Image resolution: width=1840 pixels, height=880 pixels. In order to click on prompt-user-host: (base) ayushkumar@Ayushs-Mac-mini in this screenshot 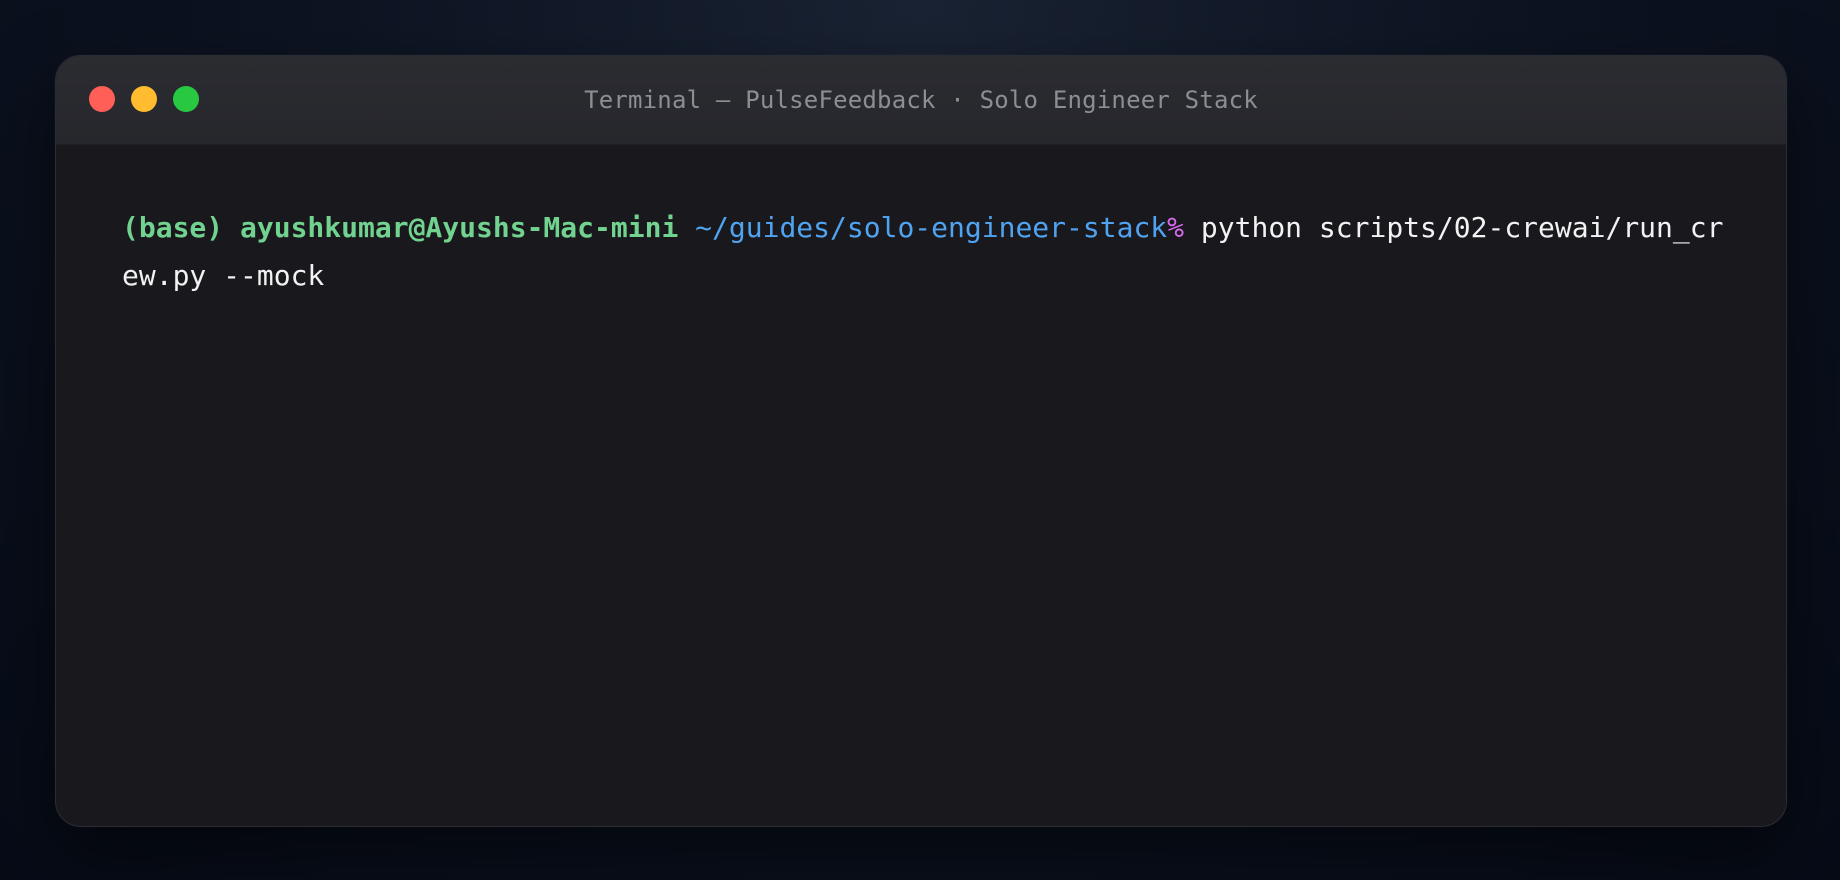, I will do `click(400, 227)`.